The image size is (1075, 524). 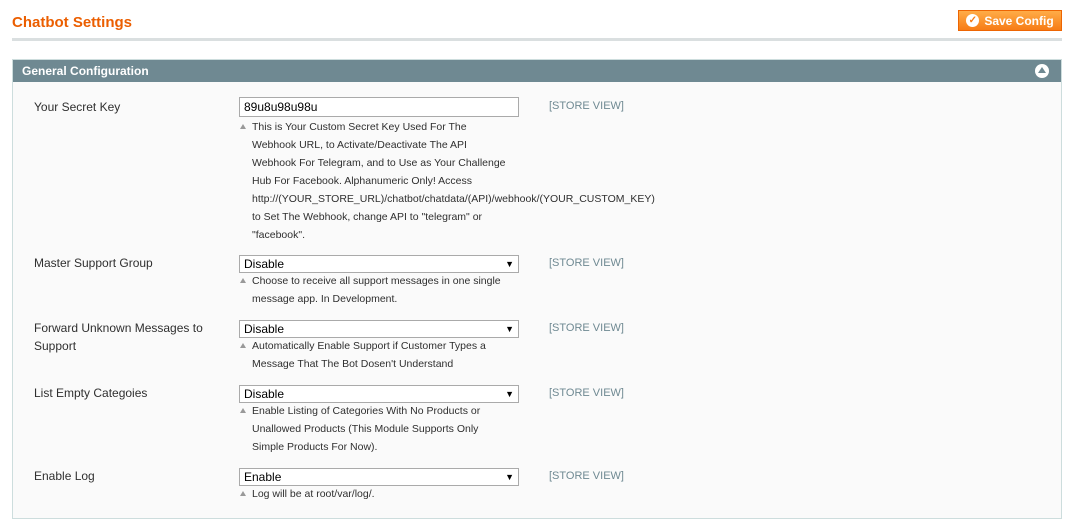 I want to click on secret-key-input, so click(x=379, y=107).